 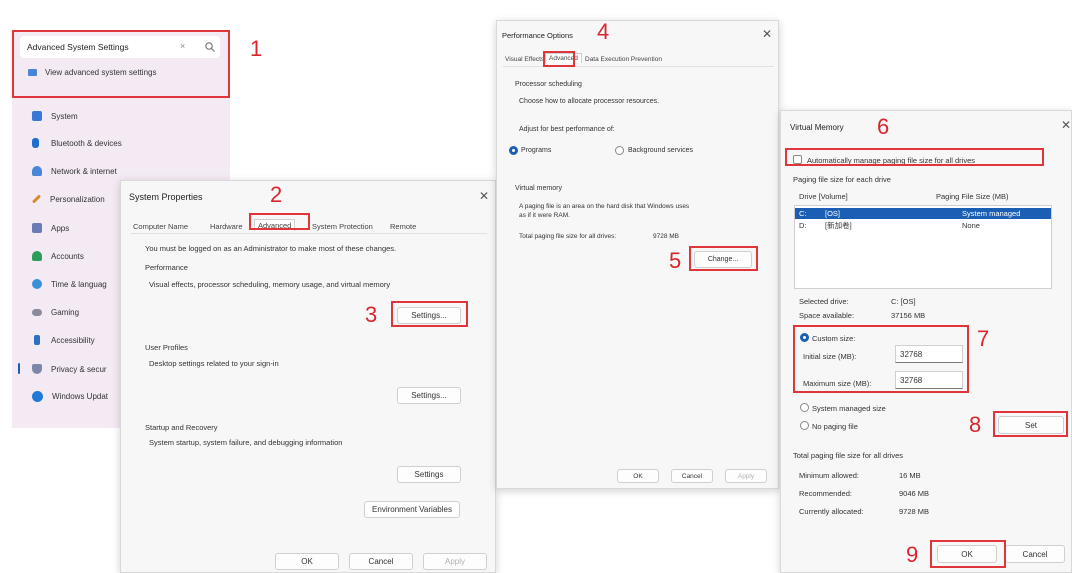 I want to click on sidebar-item-bluetooth: Bluetooth & devices, so click(x=77, y=143).